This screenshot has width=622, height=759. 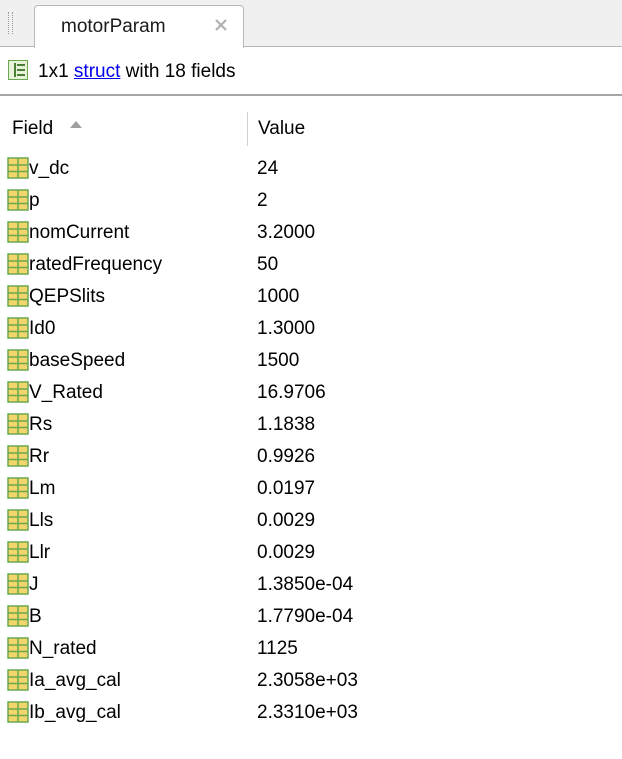 What do you see at coordinates (262, 201) in the screenshot?
I see `field-value: 2` at bounding box center [262, 201].